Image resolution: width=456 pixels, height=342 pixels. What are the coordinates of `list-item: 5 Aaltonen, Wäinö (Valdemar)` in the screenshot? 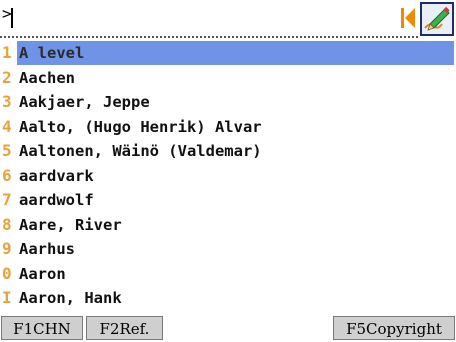 It's located at (228, 151).